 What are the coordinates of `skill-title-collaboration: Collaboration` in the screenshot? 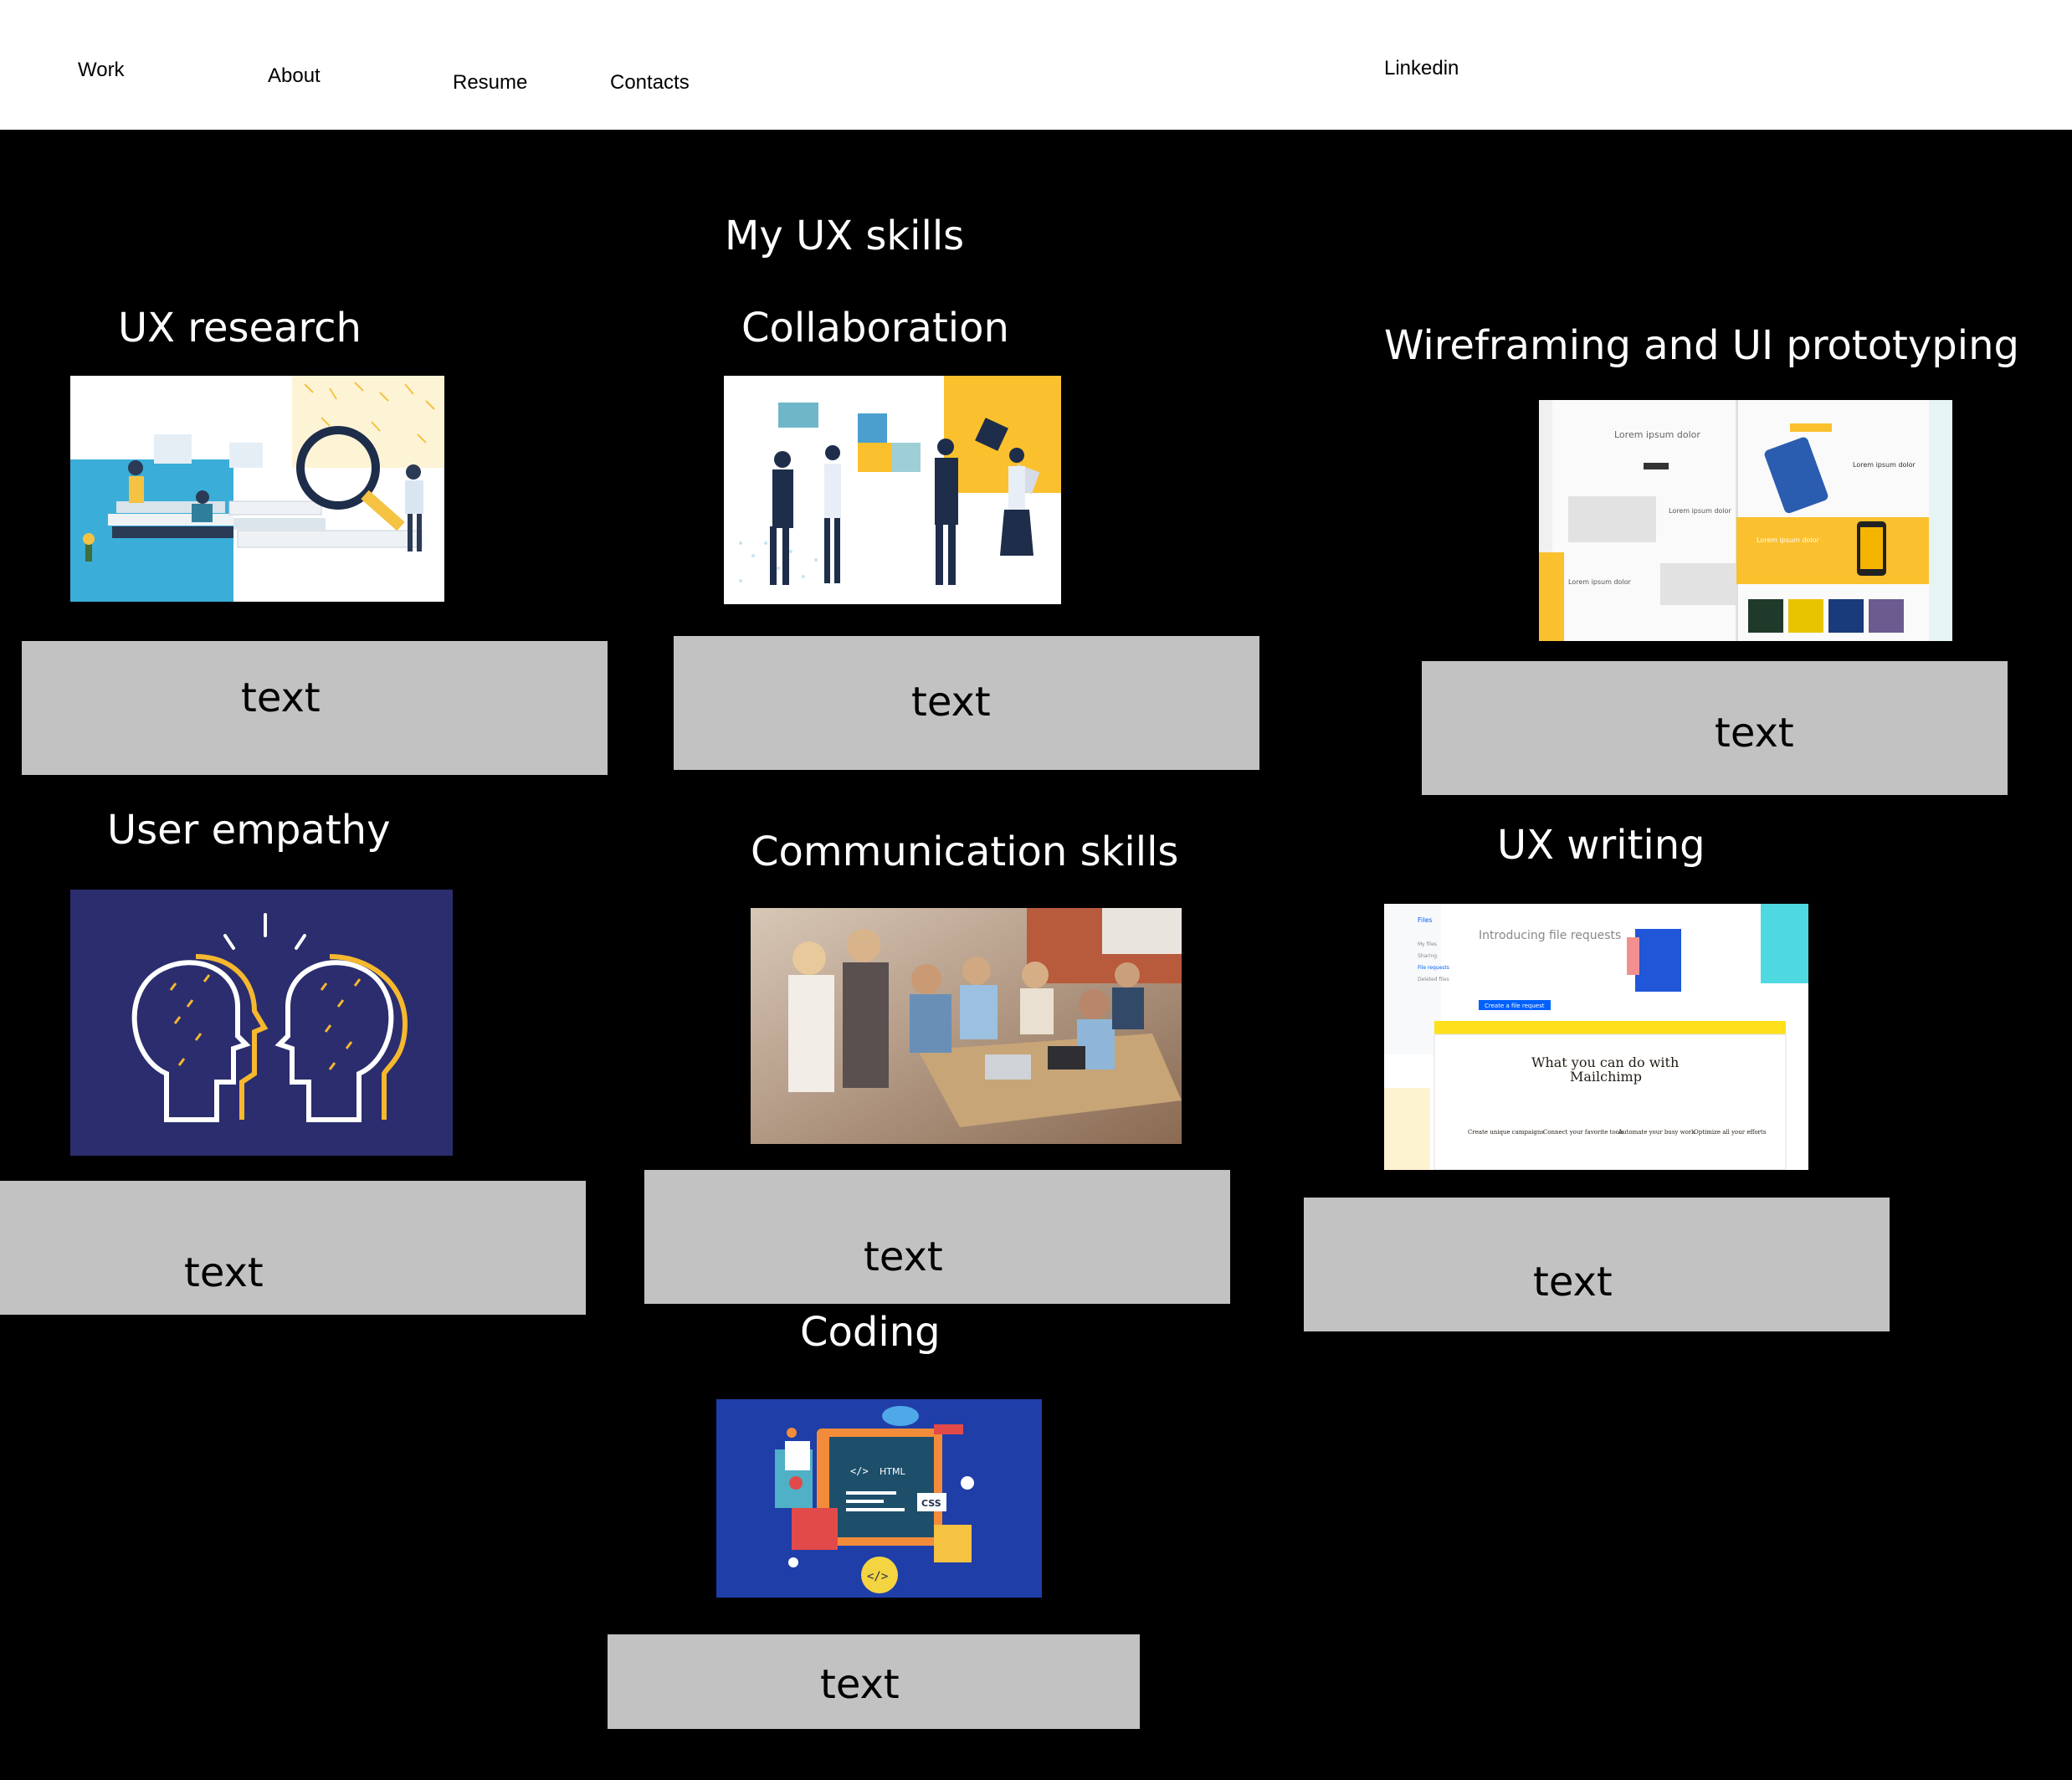 It's located at (875, 328).